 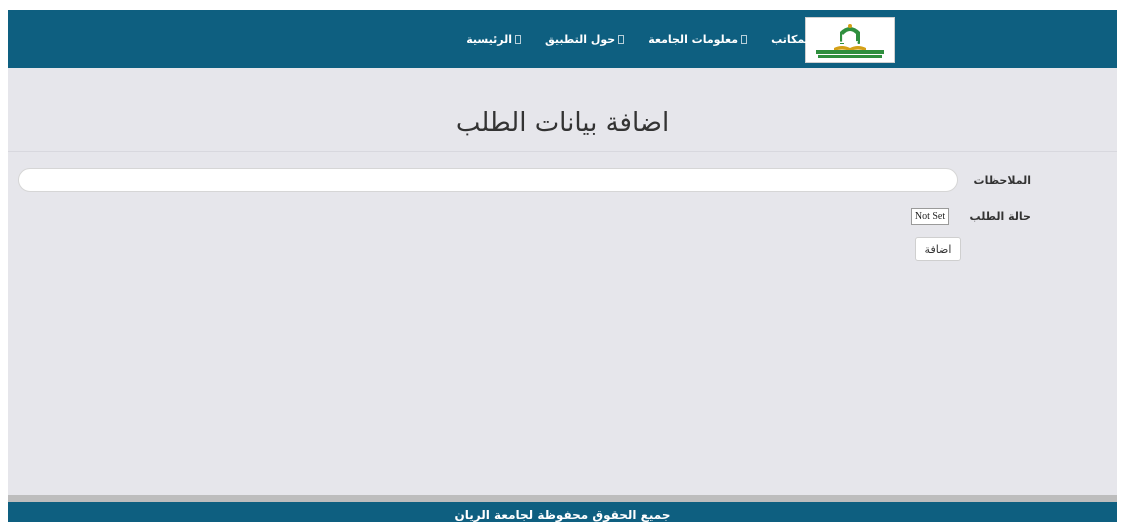 I want to click on nav-item-label: عرض طلبات المكاتب, so click(x=827, y=39).